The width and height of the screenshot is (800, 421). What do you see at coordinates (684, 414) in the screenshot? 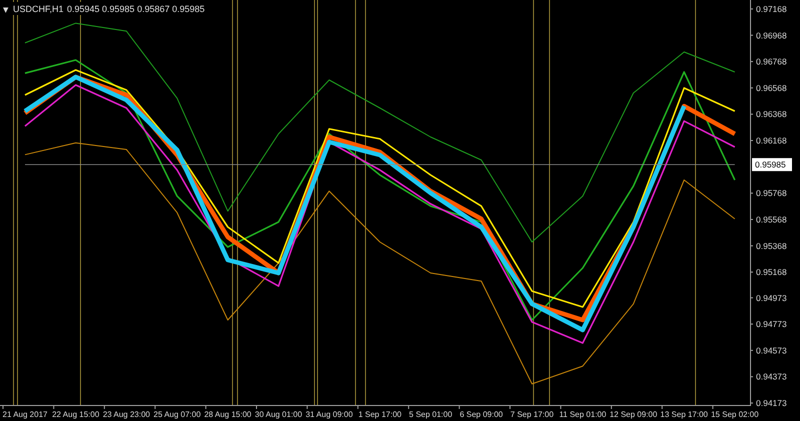
I see `time-label: 13 Sep 17:00` at bounding box center [684, 414].